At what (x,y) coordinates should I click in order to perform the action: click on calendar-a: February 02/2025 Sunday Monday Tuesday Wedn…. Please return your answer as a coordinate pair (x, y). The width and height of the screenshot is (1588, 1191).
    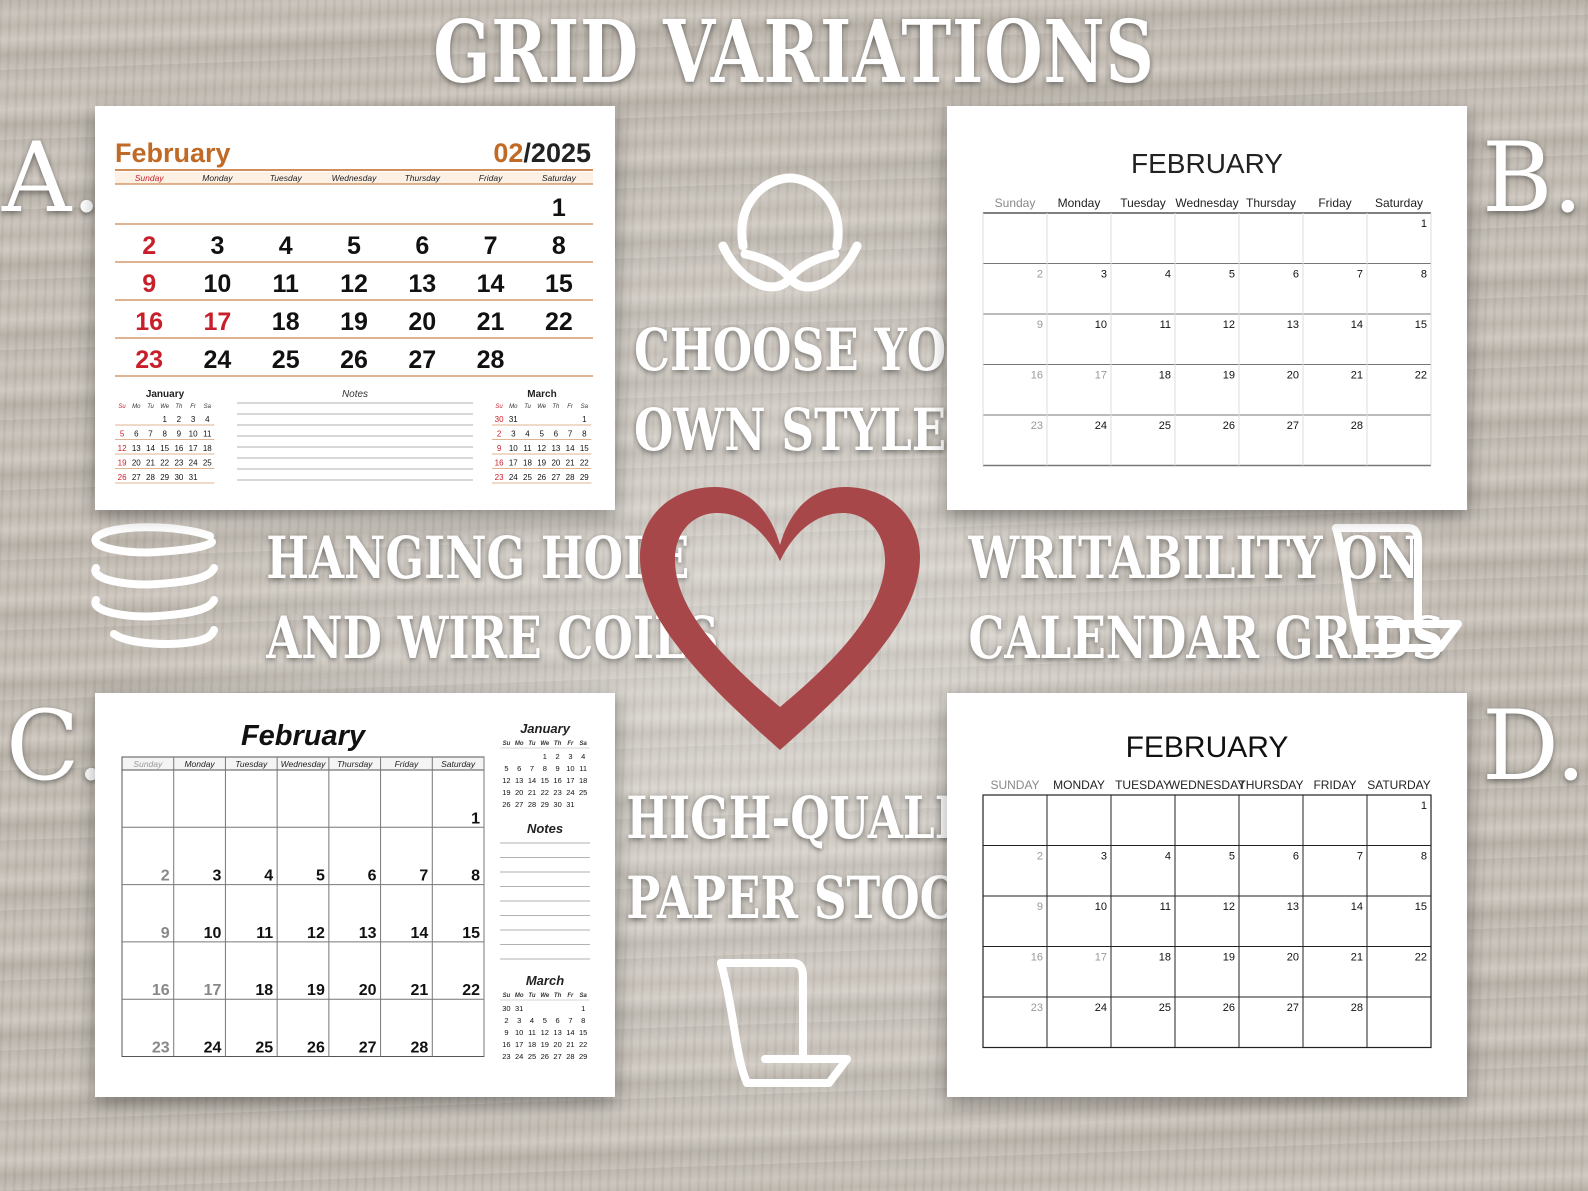
    Looking at the image, I should click on (354, 311).